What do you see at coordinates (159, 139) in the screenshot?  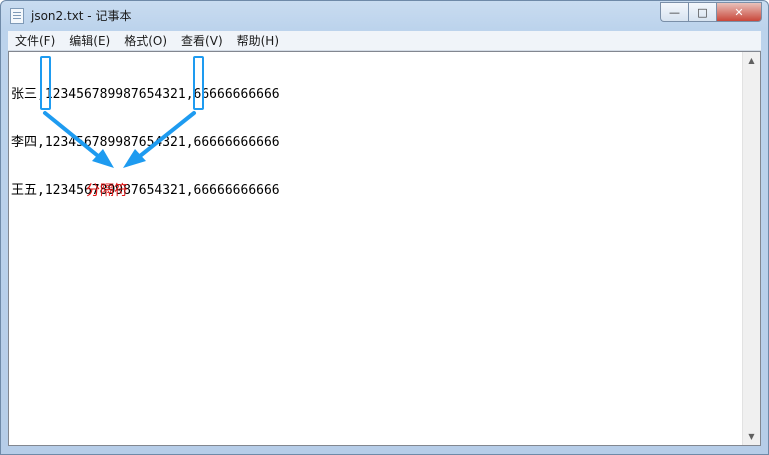 I see `arrow-icon-right` at bounding box center [159, 139].